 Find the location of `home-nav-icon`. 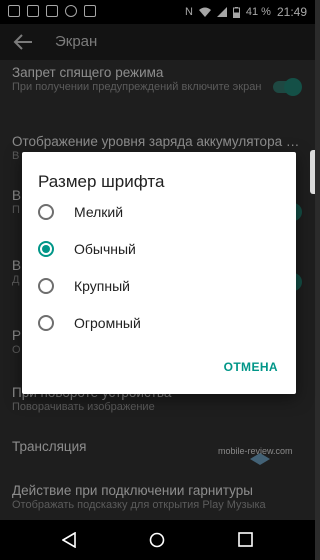

home-nav-icon is located at coordinates (157, 540).